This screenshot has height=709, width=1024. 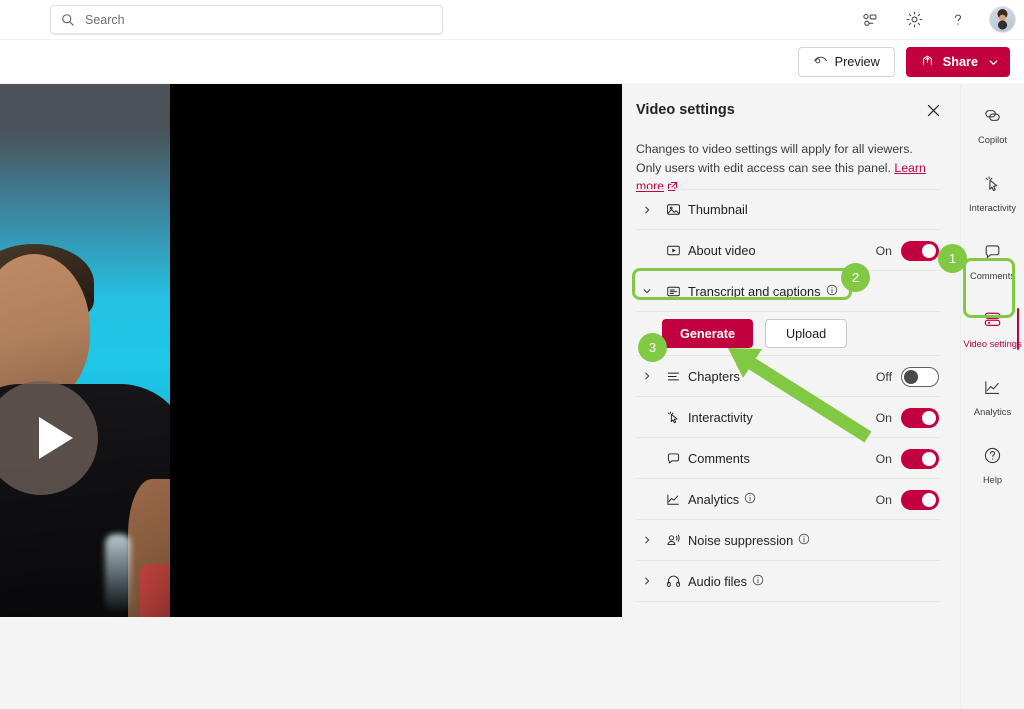 What do you see at coordinates (992, 479) in the screenshot?
I see `rail-item-label: Help` at bounding box center [992, 479].